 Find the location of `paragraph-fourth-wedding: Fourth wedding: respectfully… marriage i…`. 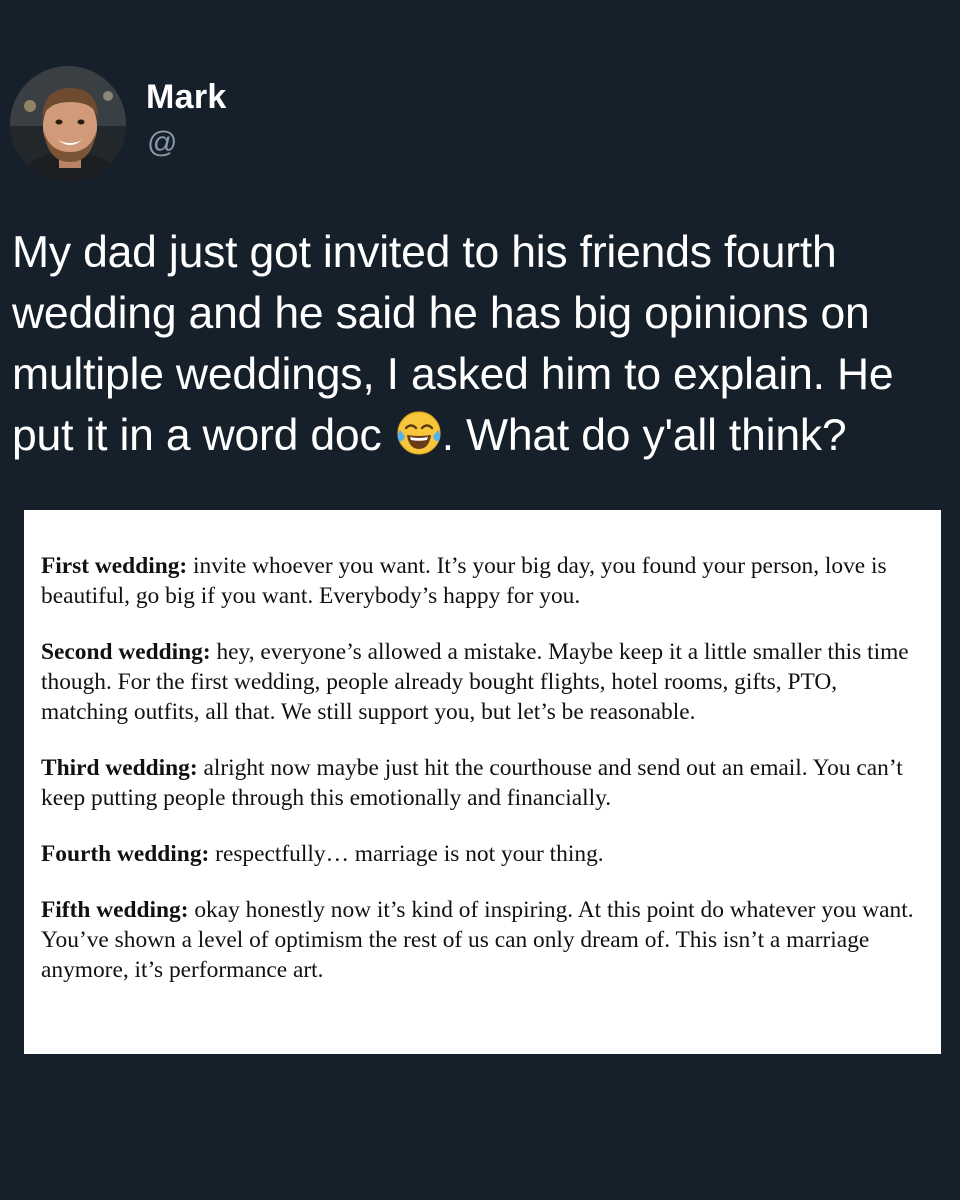

paragraph-fourth-wedding: Fourth wedding: respectfully… marriage i… is located at coordinates (481, 854).